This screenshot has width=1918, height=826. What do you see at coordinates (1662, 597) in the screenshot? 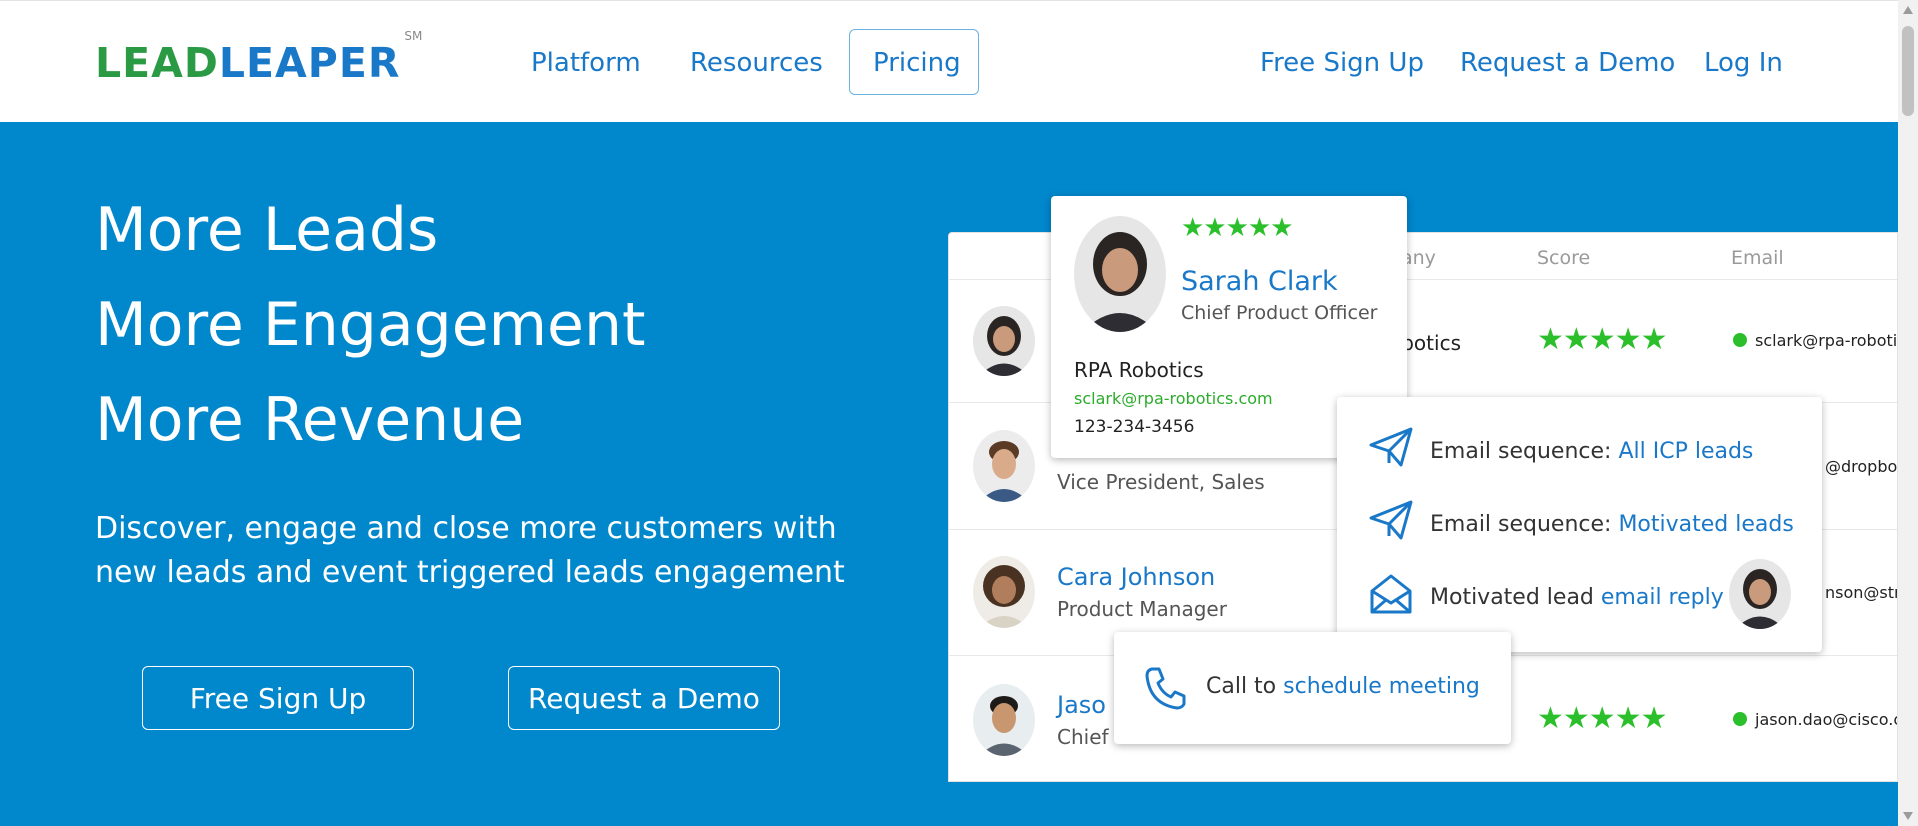
I see `sequence-link-email-reply: email reply` at bounding box center [1662, 597].